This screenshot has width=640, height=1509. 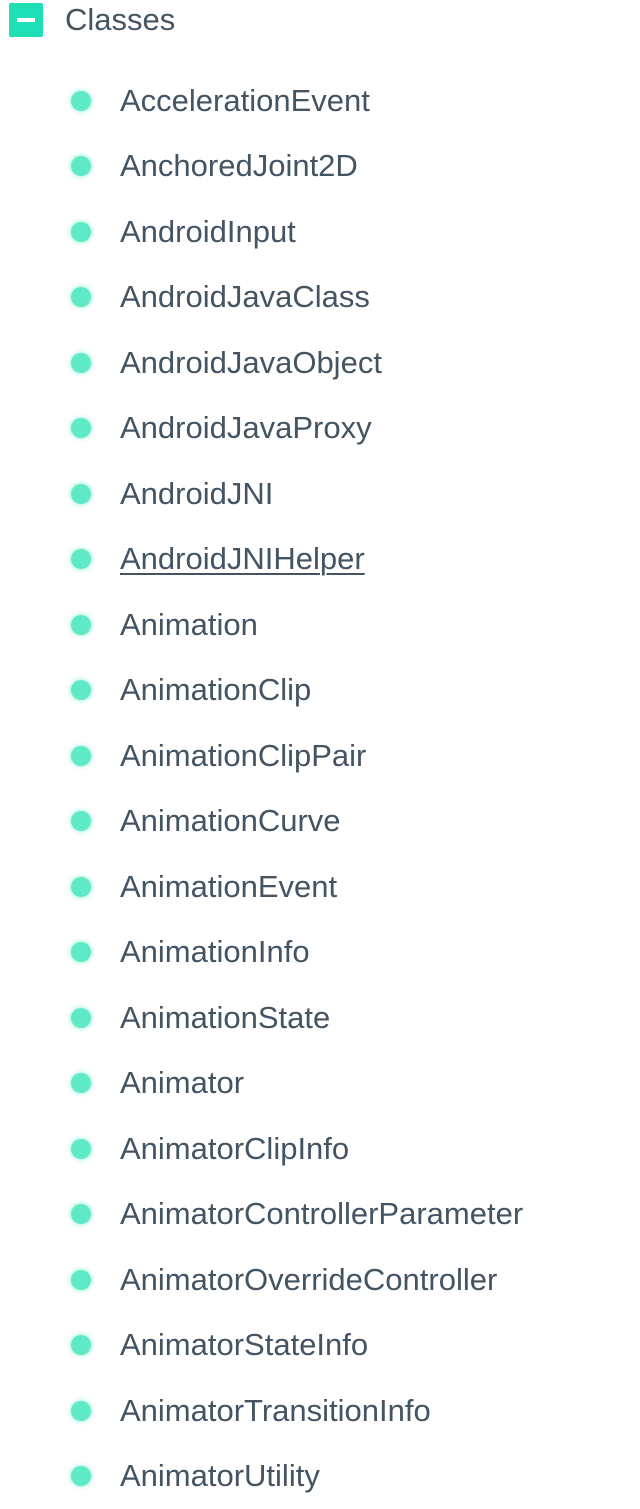 I want to click on class-link: AnimationInfo, so click(x=215, y=952).